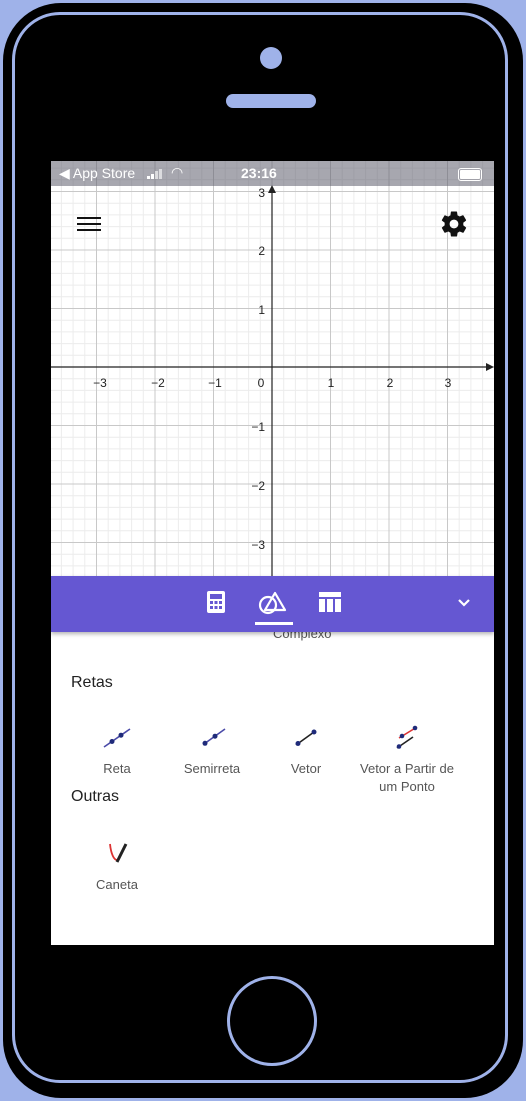 The image size is (526, 1101). What do you see at coordinates (464, 603) in the screenshot?
I see `chevron-down-icon` at bounding box center [464, 603].